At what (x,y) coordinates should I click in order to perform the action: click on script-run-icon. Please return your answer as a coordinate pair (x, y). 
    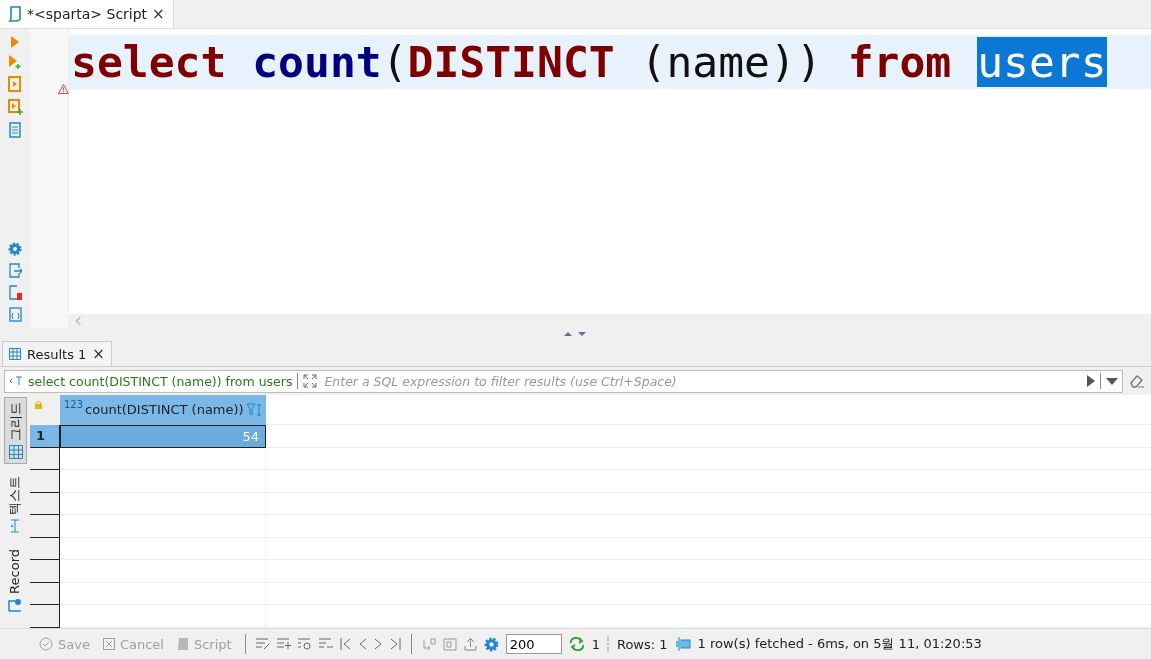
    Looking at the image, I should click on (15, 84).